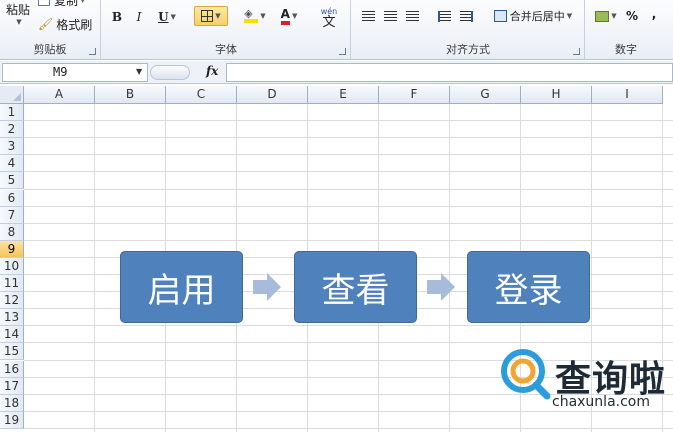 The height and width of the screenshot is (432, 673). What do you see at coordinates (343, 95) in the screenshot?
I see `column-header-E: E` at bounding box center [343, 95].